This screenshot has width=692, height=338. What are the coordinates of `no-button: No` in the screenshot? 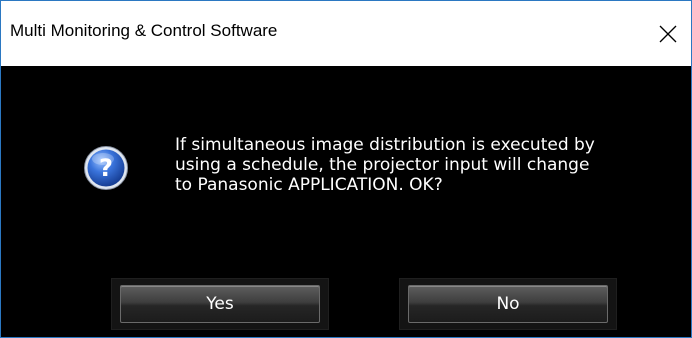 It's located at (508, 304).